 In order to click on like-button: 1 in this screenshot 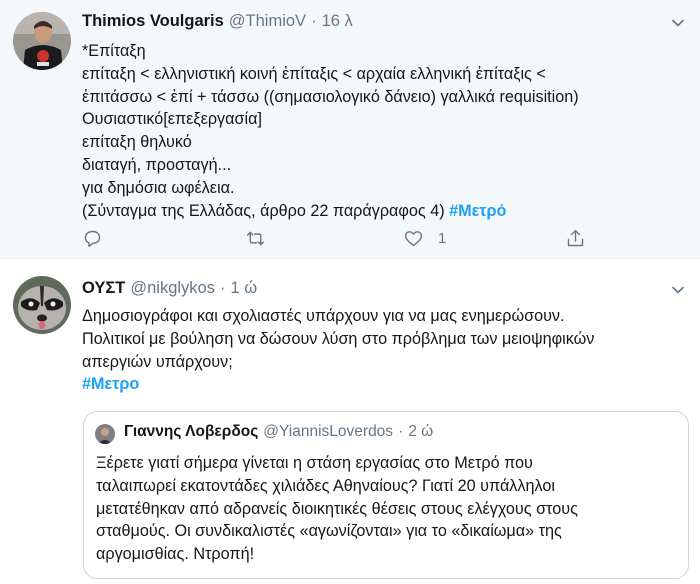, I will do `click(424, 238)`.